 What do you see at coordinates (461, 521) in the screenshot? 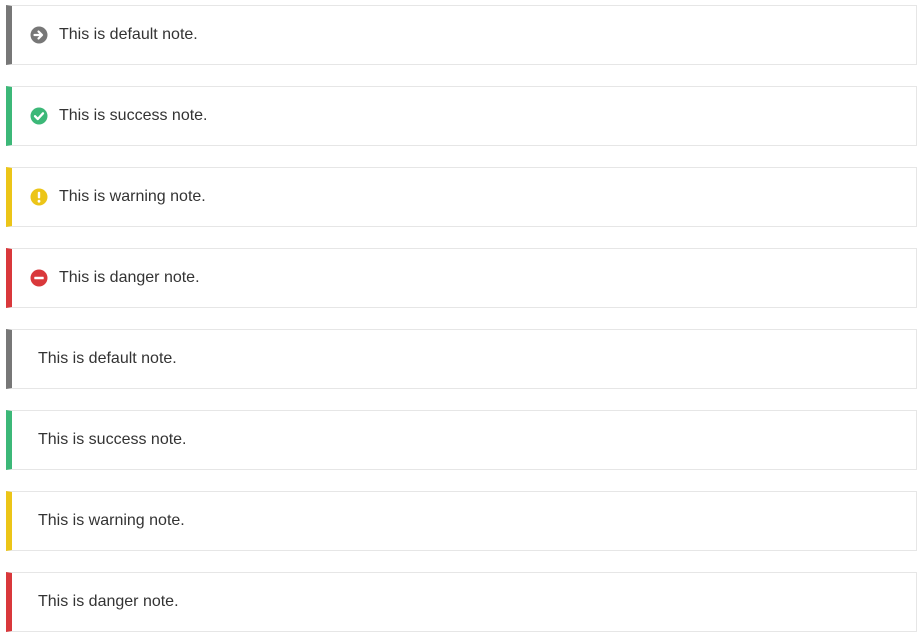
I see `note-warning: This is warning note.` at bounding box center [461, 521].